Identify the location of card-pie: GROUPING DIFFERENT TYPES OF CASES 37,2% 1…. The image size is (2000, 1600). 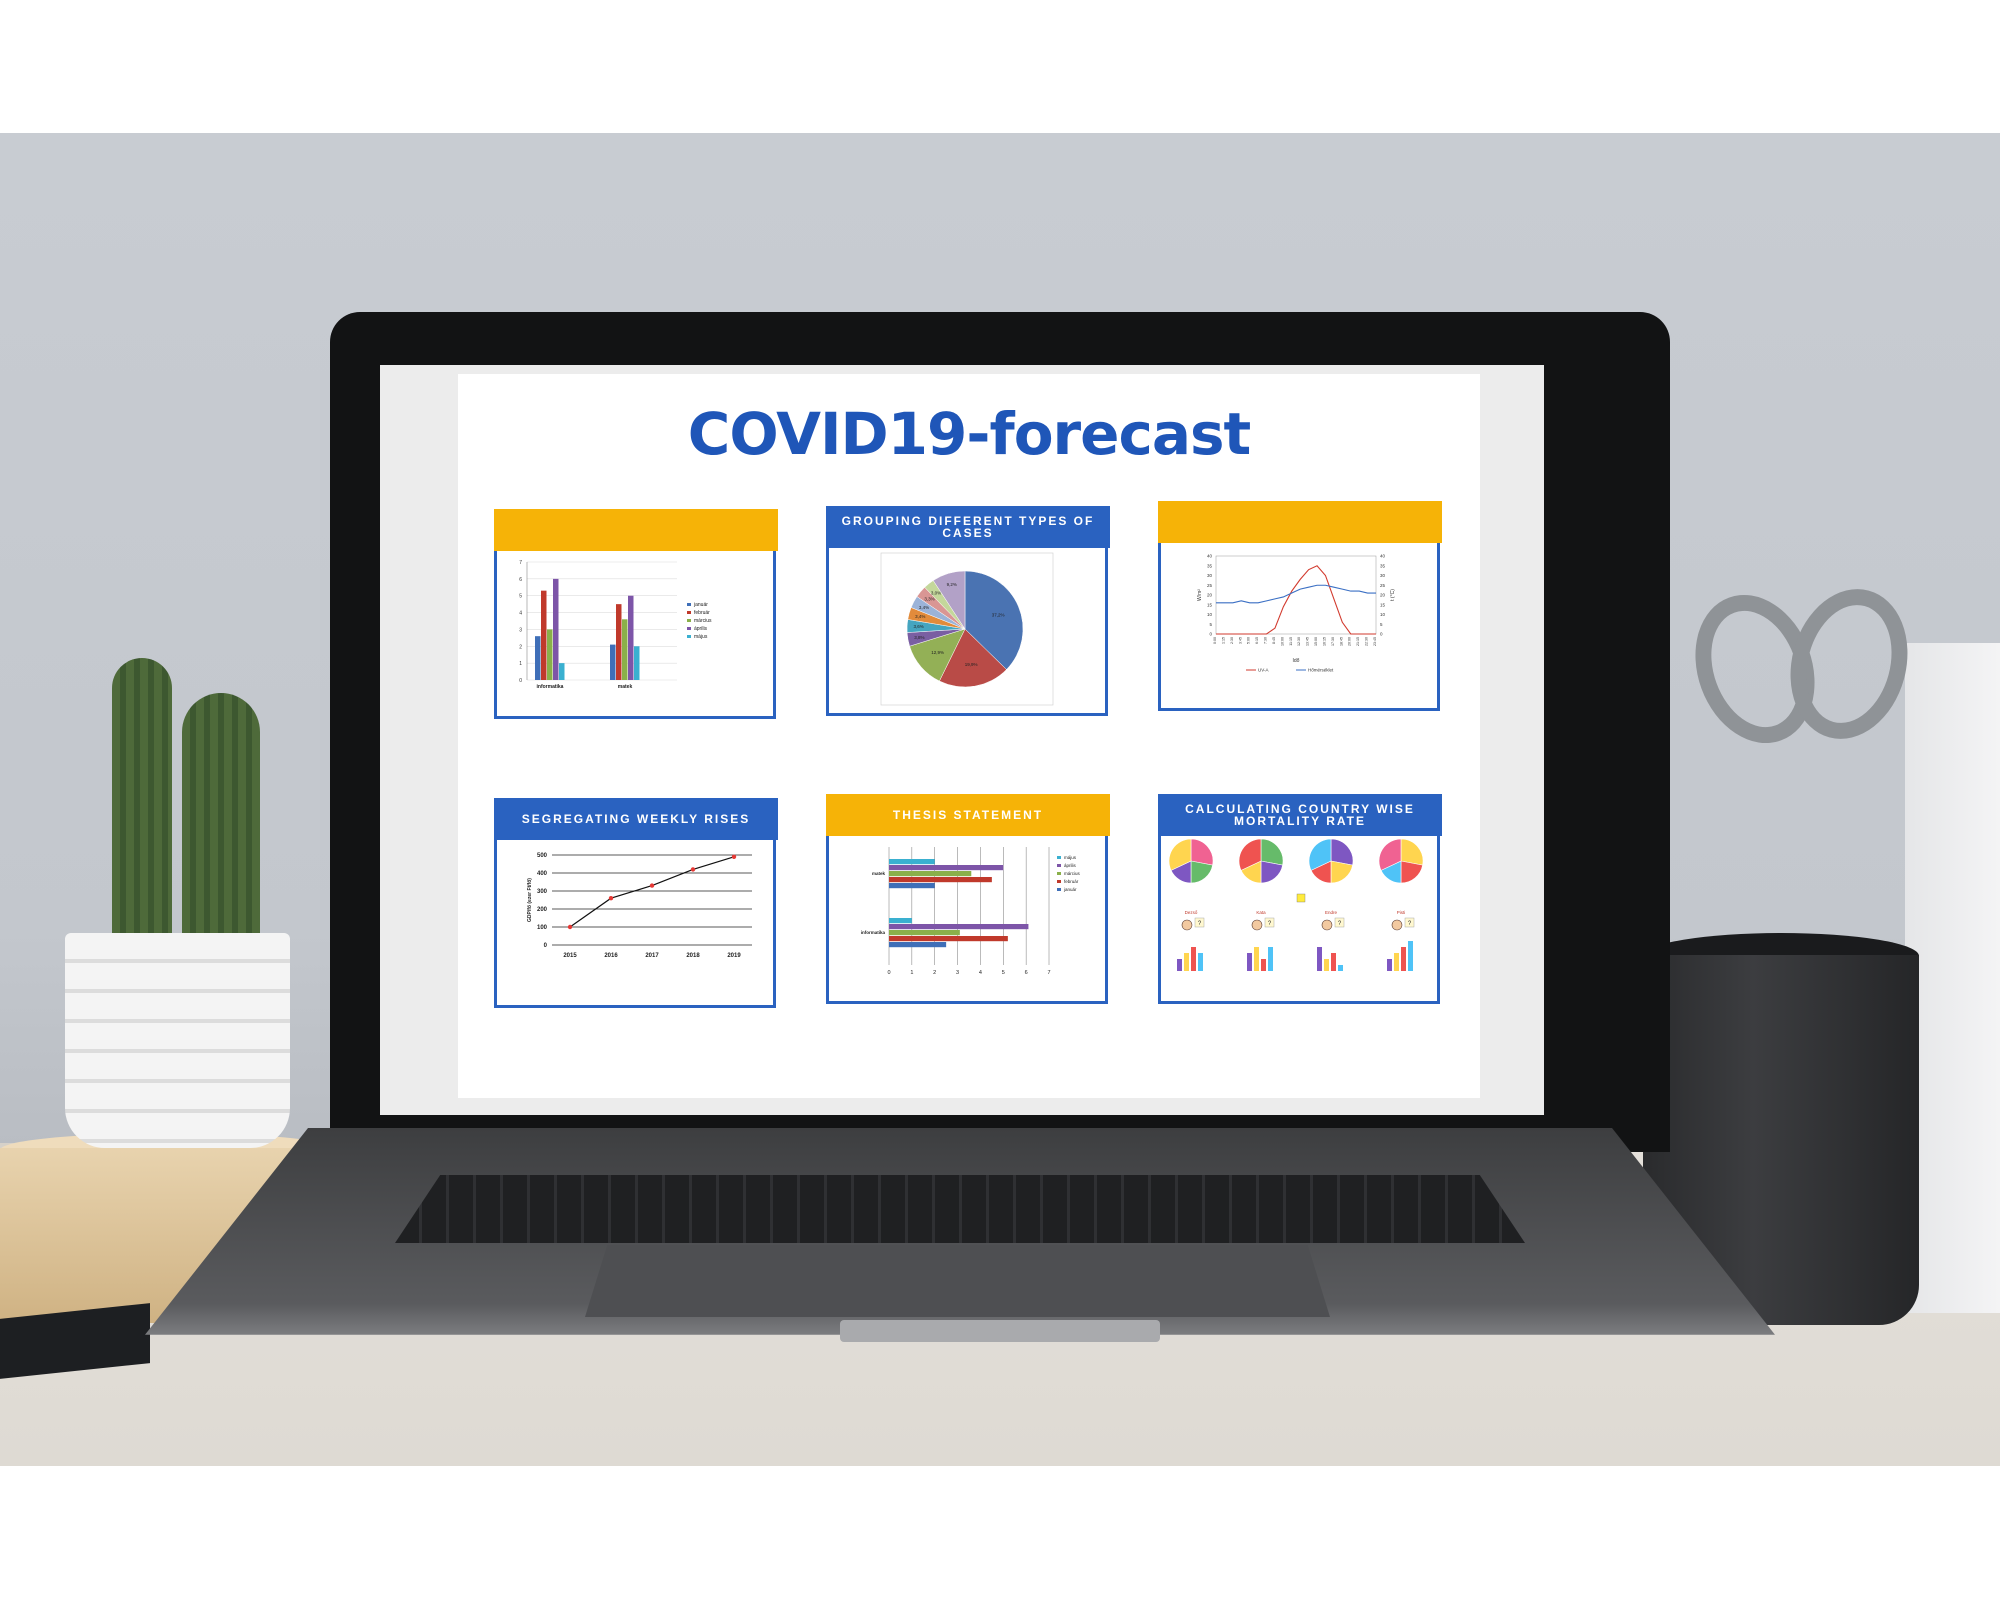
(968, 611).